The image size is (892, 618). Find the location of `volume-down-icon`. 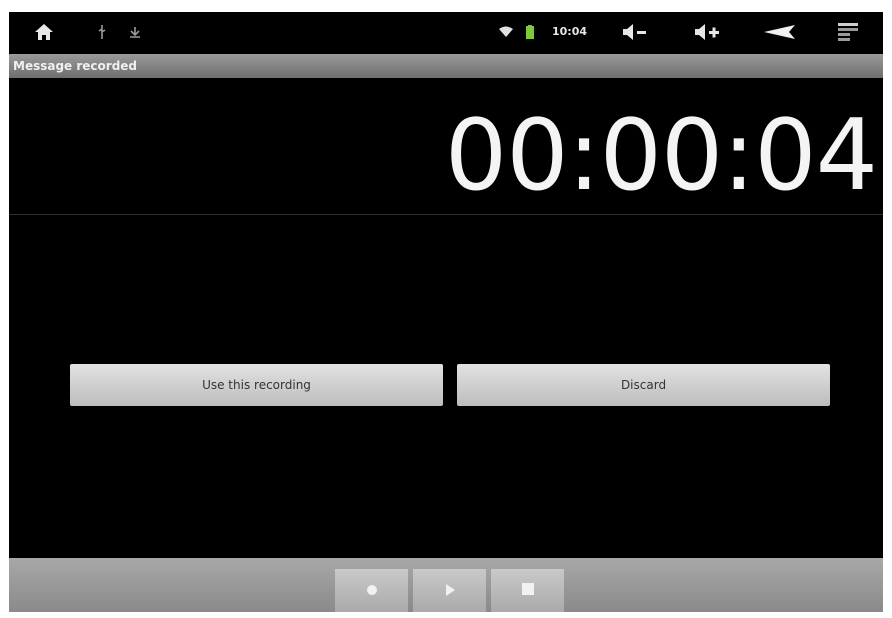

volume-down-icon is located at coordinates (635, 32).